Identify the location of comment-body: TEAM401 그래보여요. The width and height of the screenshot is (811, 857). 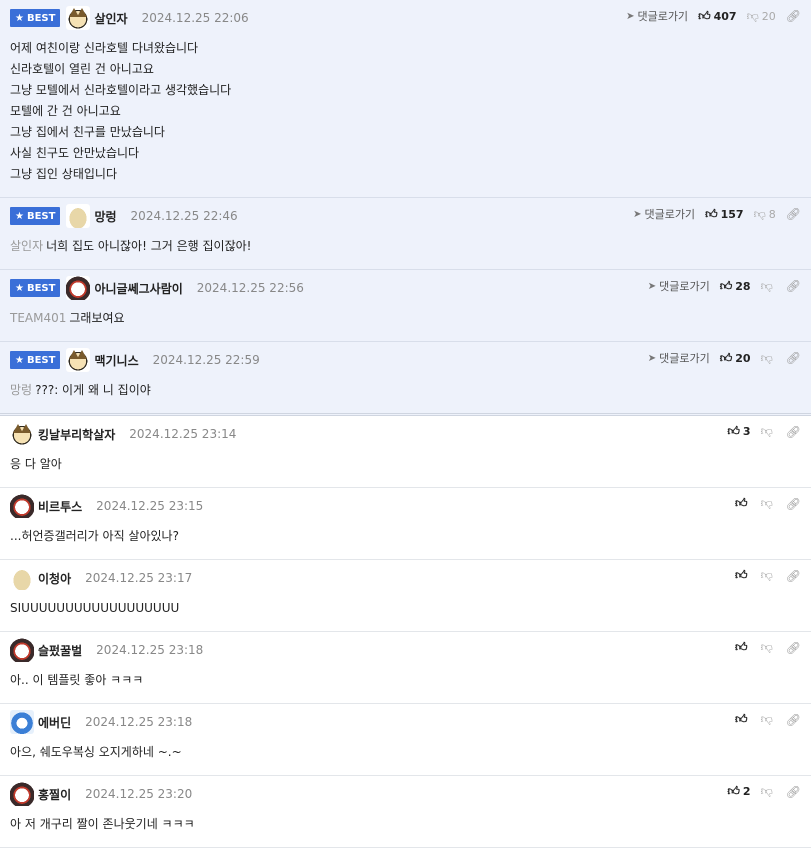
(405, 323).